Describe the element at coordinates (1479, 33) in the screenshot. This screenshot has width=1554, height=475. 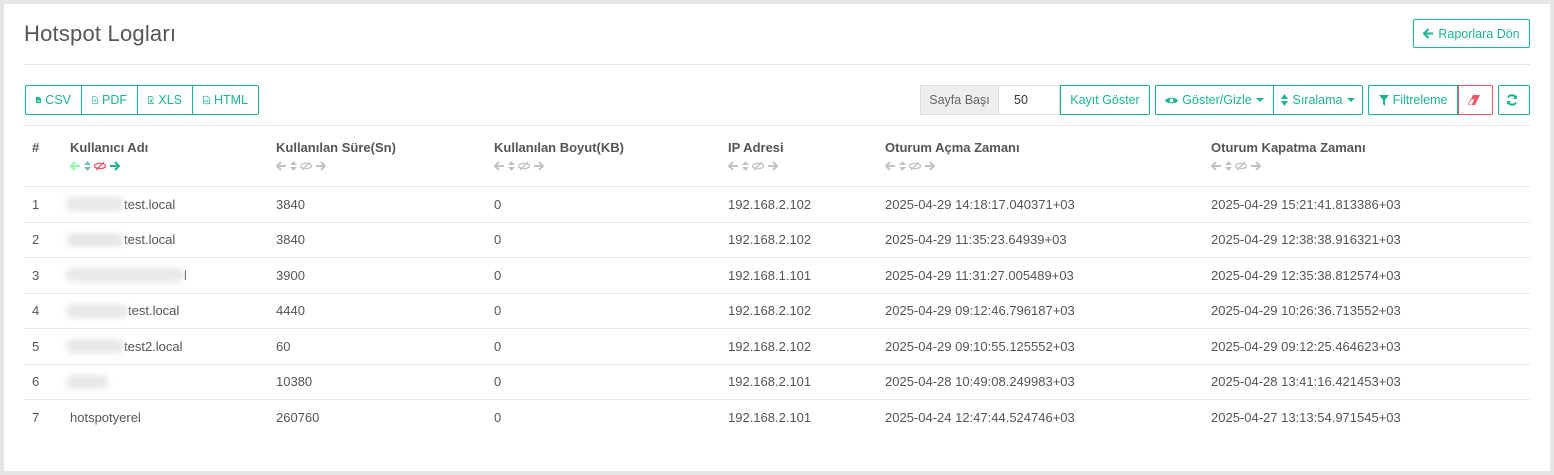
I see `back-to-reports-label: Raporlara Dön` at that location.